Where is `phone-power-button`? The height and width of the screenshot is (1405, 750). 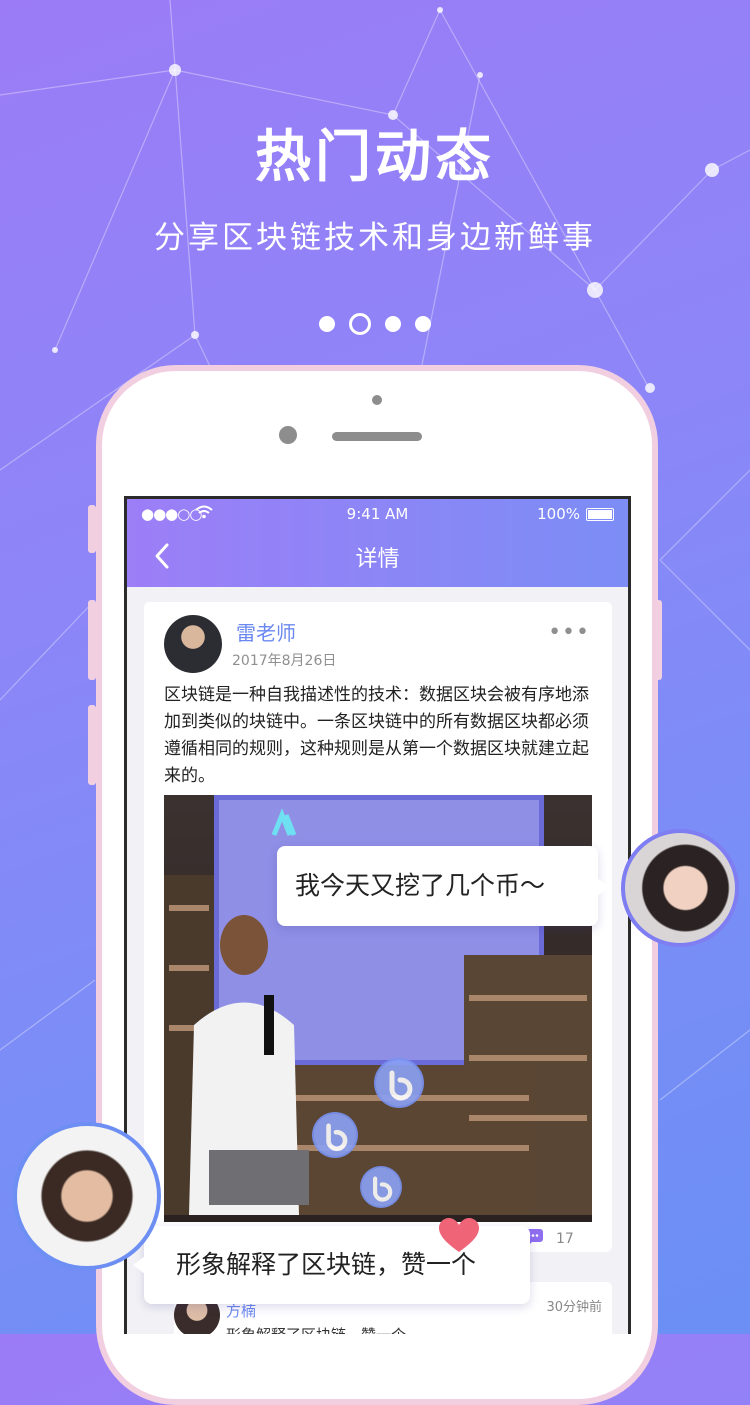
phone-power-button is located at coordinates (658, 640).